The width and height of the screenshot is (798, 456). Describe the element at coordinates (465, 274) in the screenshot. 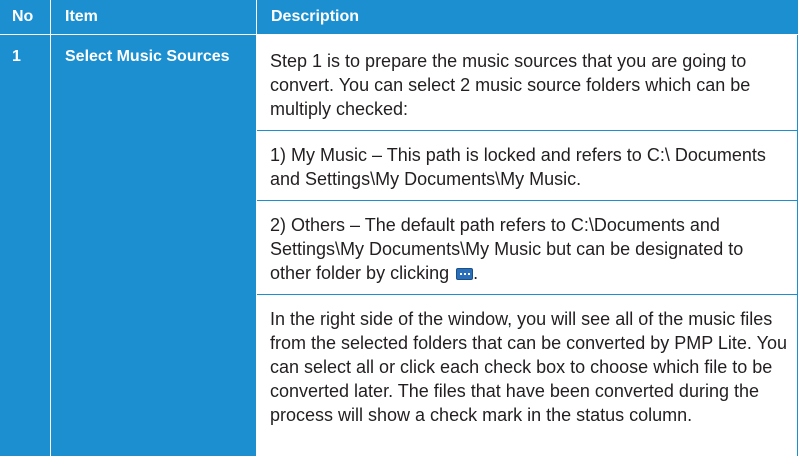

I see `browse-ellipsis-icon` at that location.